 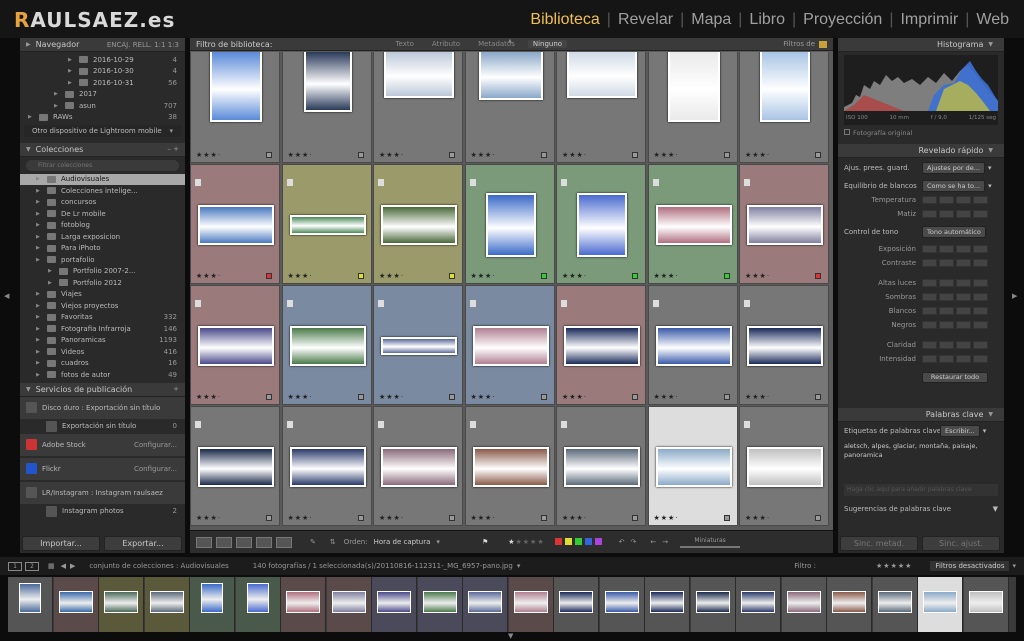 I want to click on collection-item: ▶ De Lr mobile, so click(x=102, y=214).